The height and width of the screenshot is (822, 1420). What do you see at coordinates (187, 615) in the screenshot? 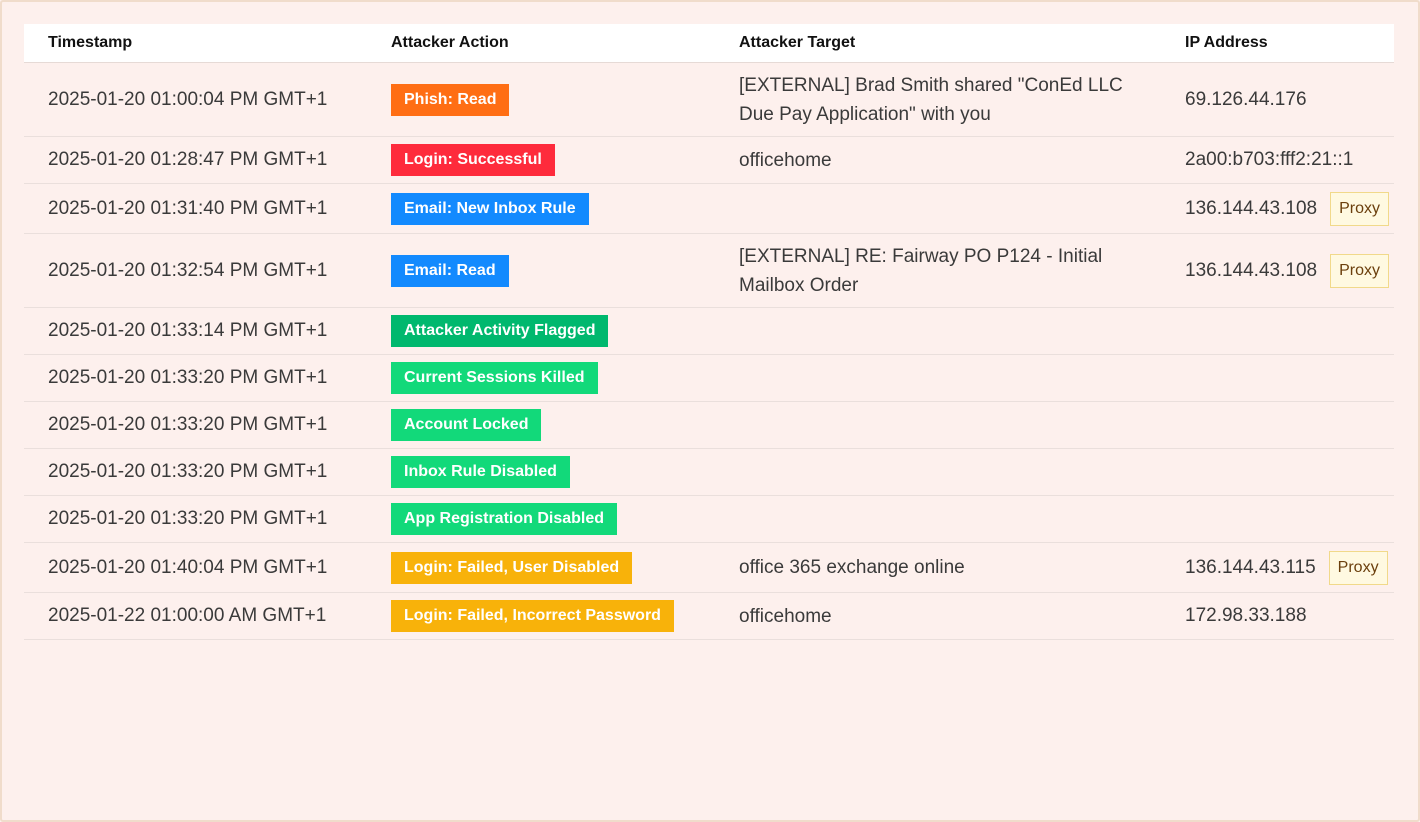
I see `timestamp-cell: 2025-01-22 01:00:00 AM GMT+1` at bounding box center [187, 615].